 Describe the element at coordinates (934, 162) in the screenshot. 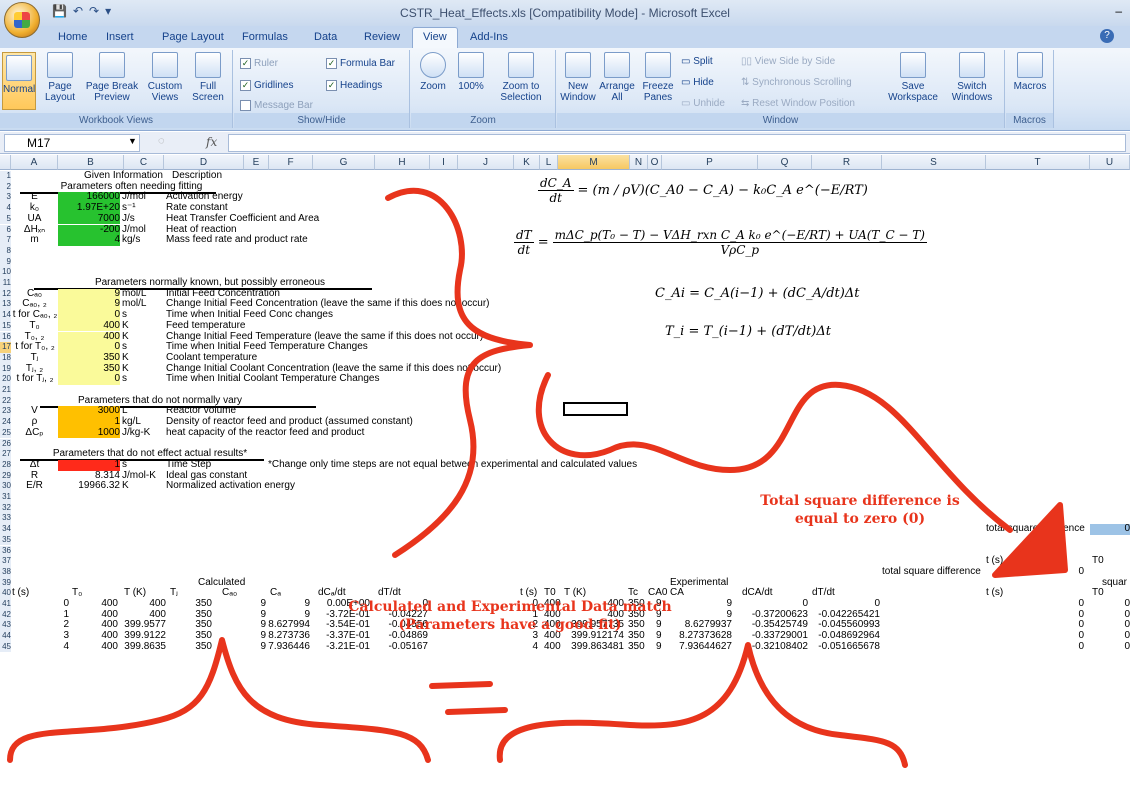

I see `column-header: S` at that location.